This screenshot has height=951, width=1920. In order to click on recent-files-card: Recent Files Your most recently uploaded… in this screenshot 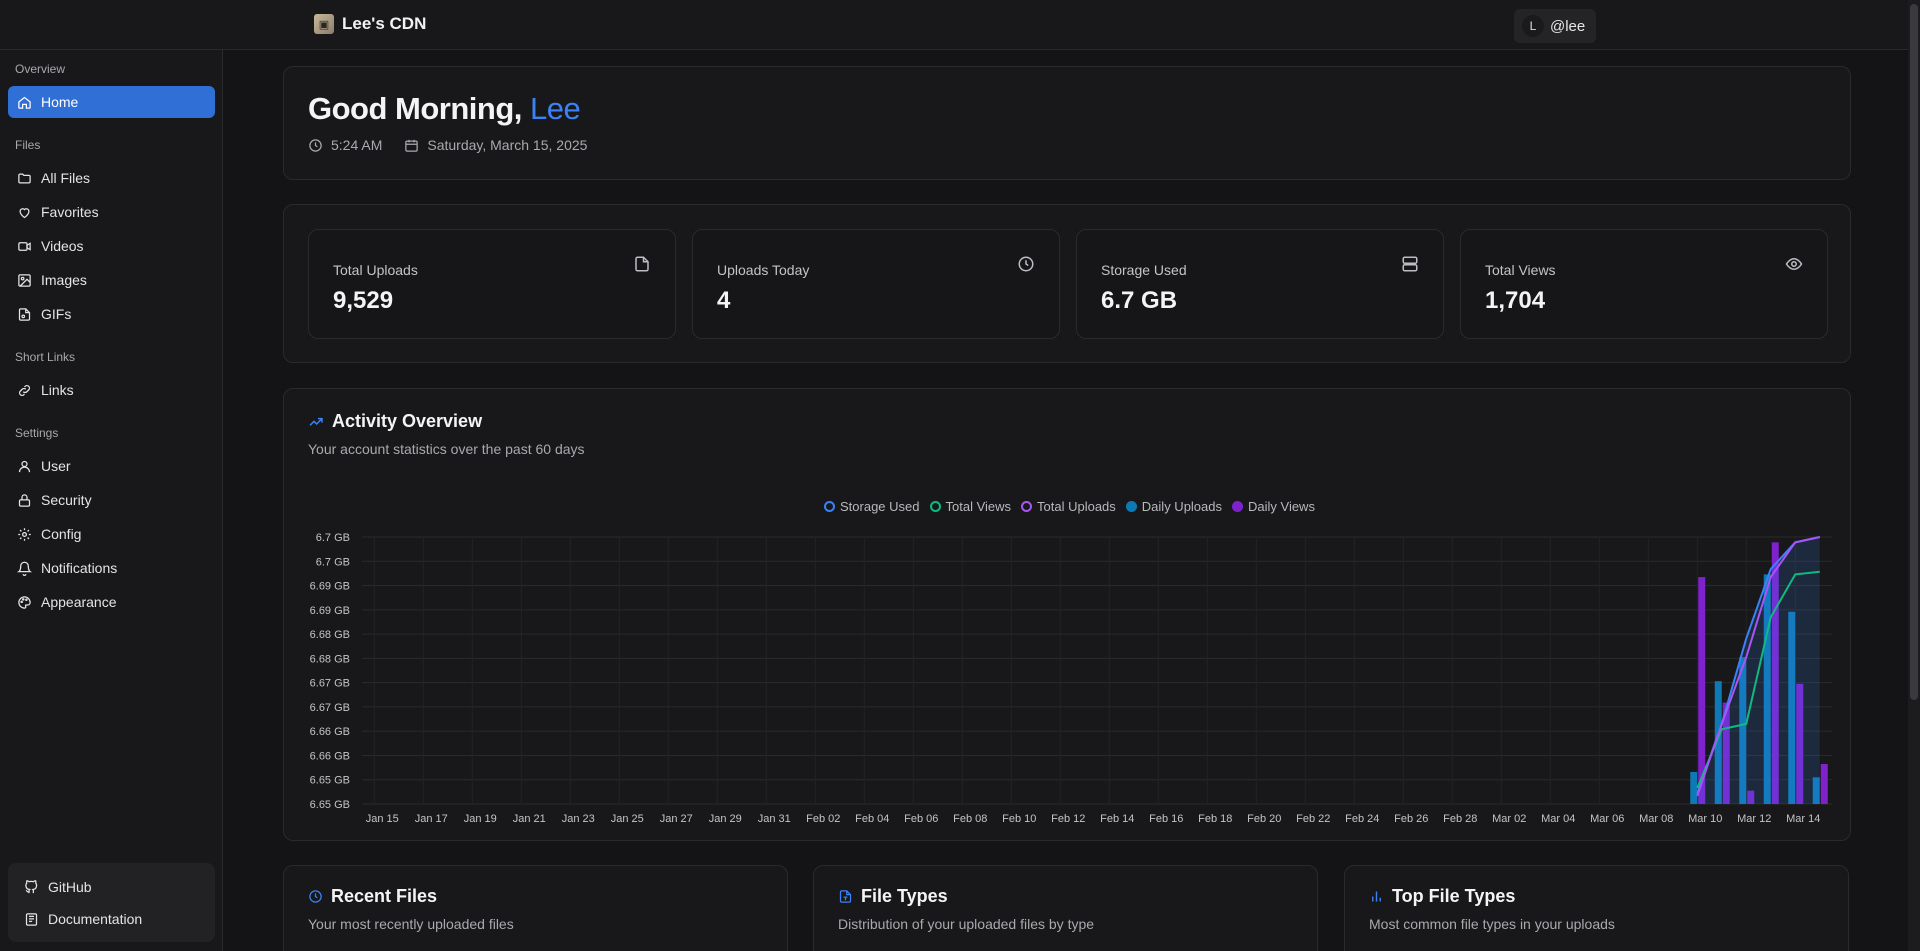, I will do `click(535, 908)`.